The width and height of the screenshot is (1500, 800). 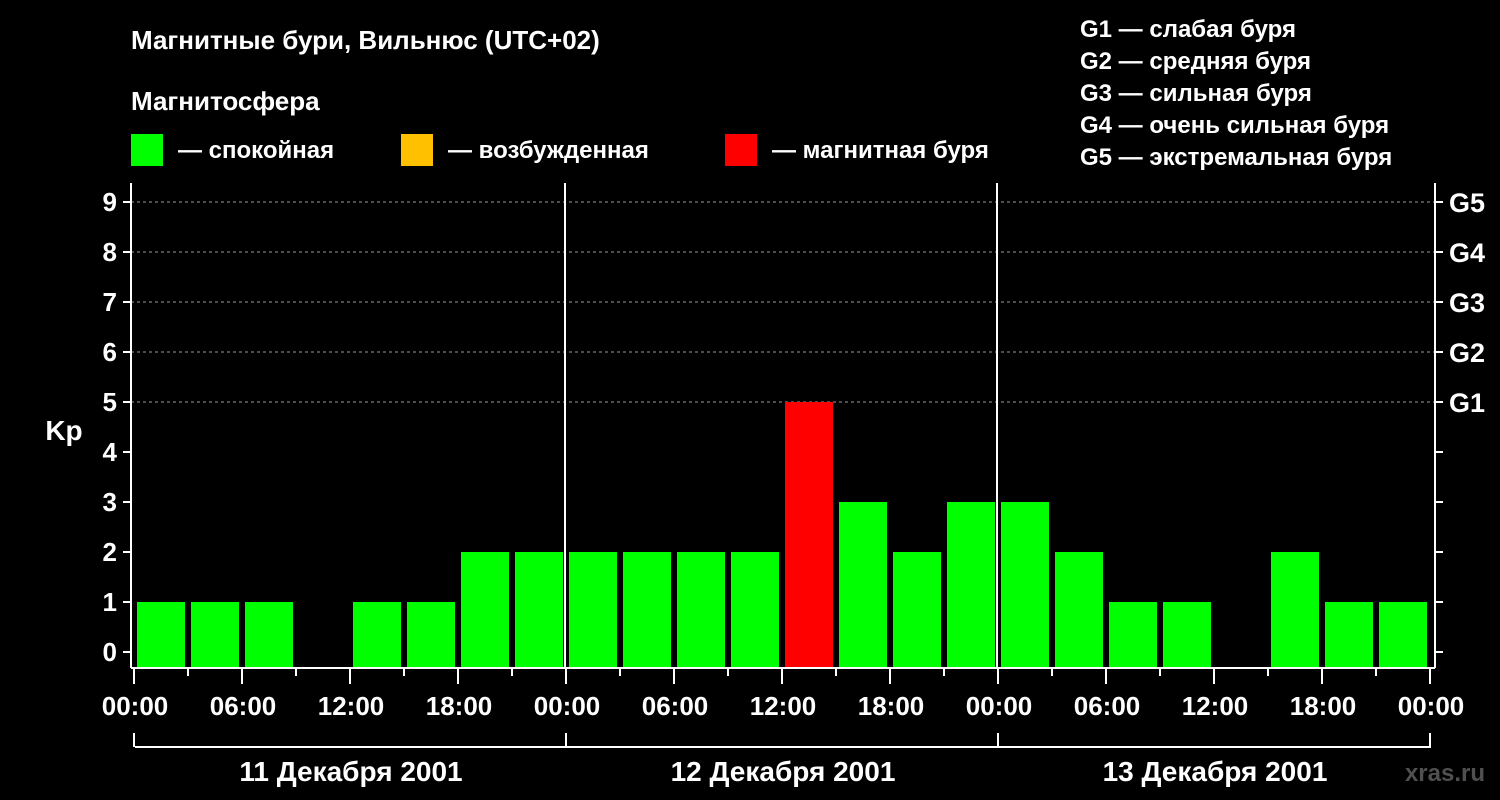 What do you see at coordinates (1445, 773) in the screenshot?
I see `watermark: xras.ru` at bounding box center [1445, 773].